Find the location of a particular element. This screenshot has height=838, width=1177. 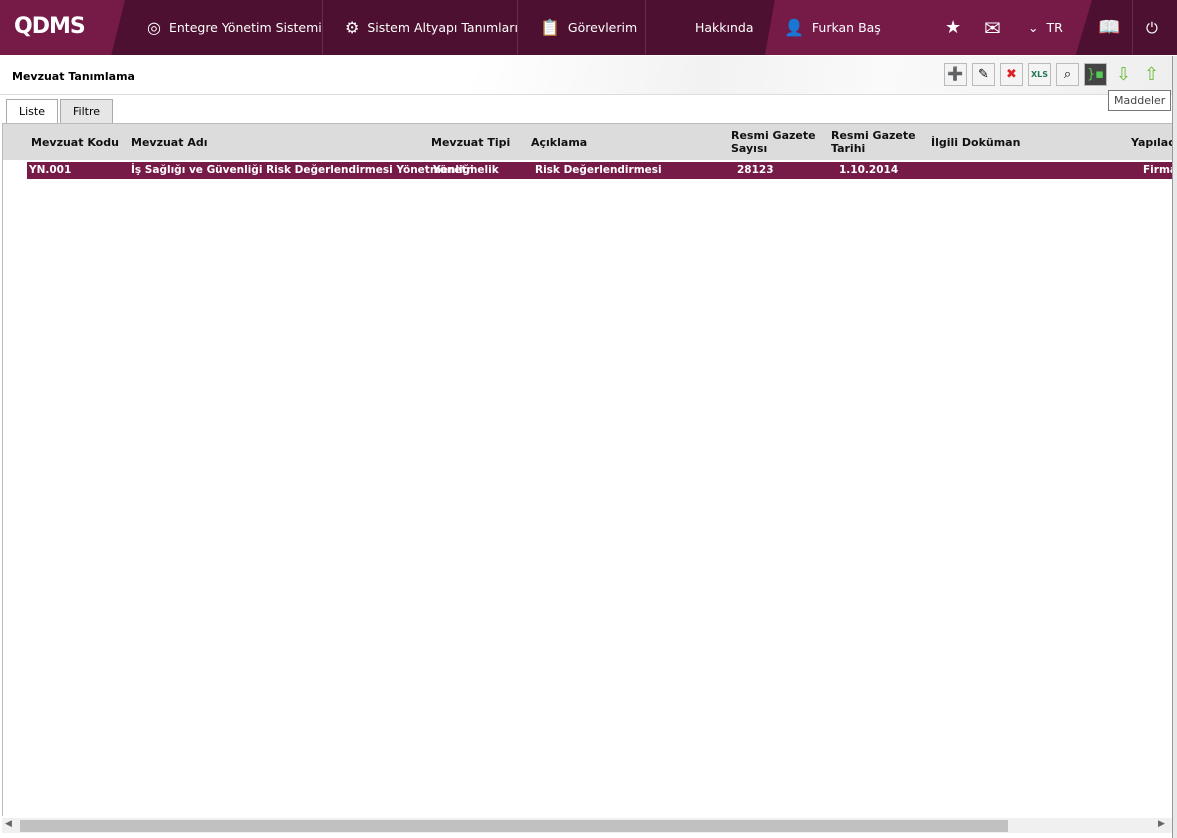

cell-tip: Yönetmelik is located at coordinates (466, 170).